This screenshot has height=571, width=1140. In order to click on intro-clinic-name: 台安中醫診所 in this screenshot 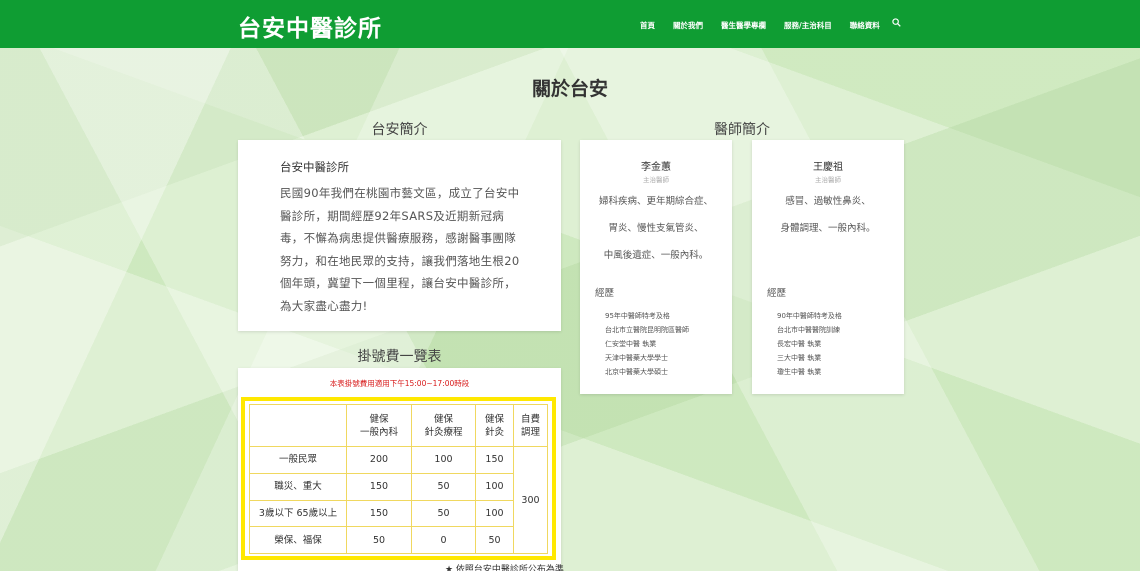, I will do `click(314, 167)`.